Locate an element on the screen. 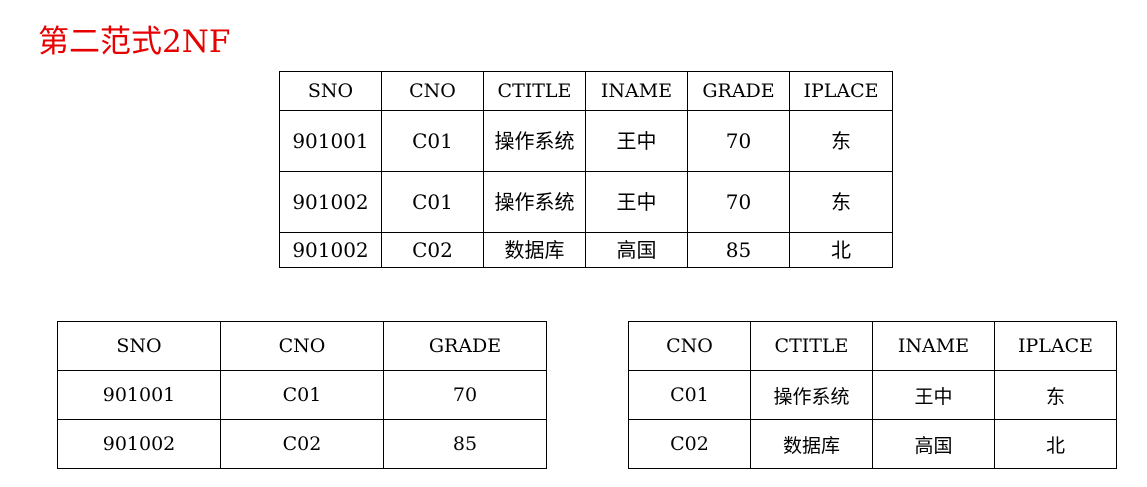 The height and width of the screenshot is (487, 1147). table-header-row: SNO CNO GRADE is located at coordinates (302, 346).